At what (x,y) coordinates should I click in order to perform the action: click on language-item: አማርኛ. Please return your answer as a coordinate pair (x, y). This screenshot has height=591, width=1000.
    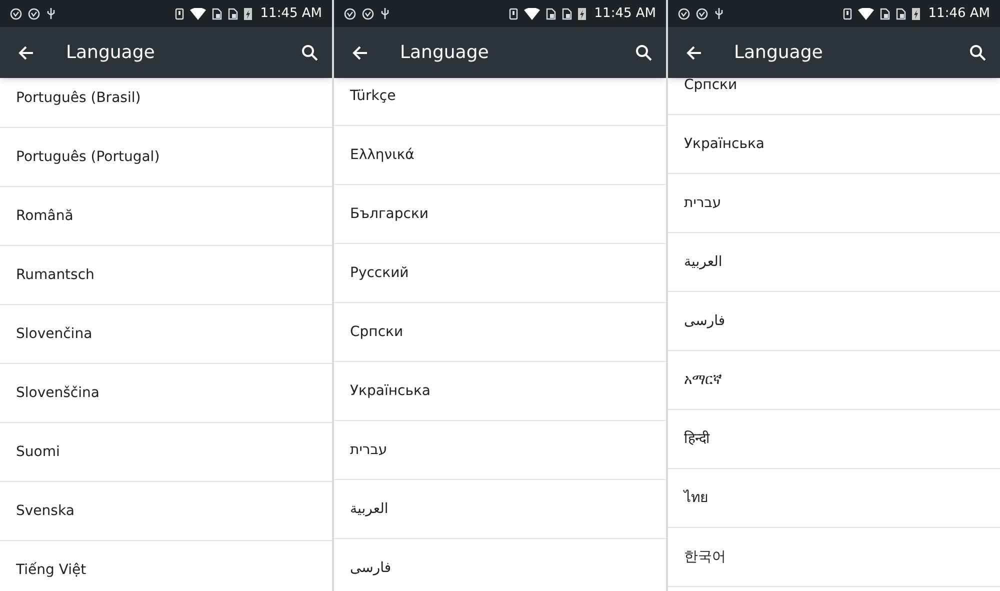
    Looking at the image, I should click on (834, 380).